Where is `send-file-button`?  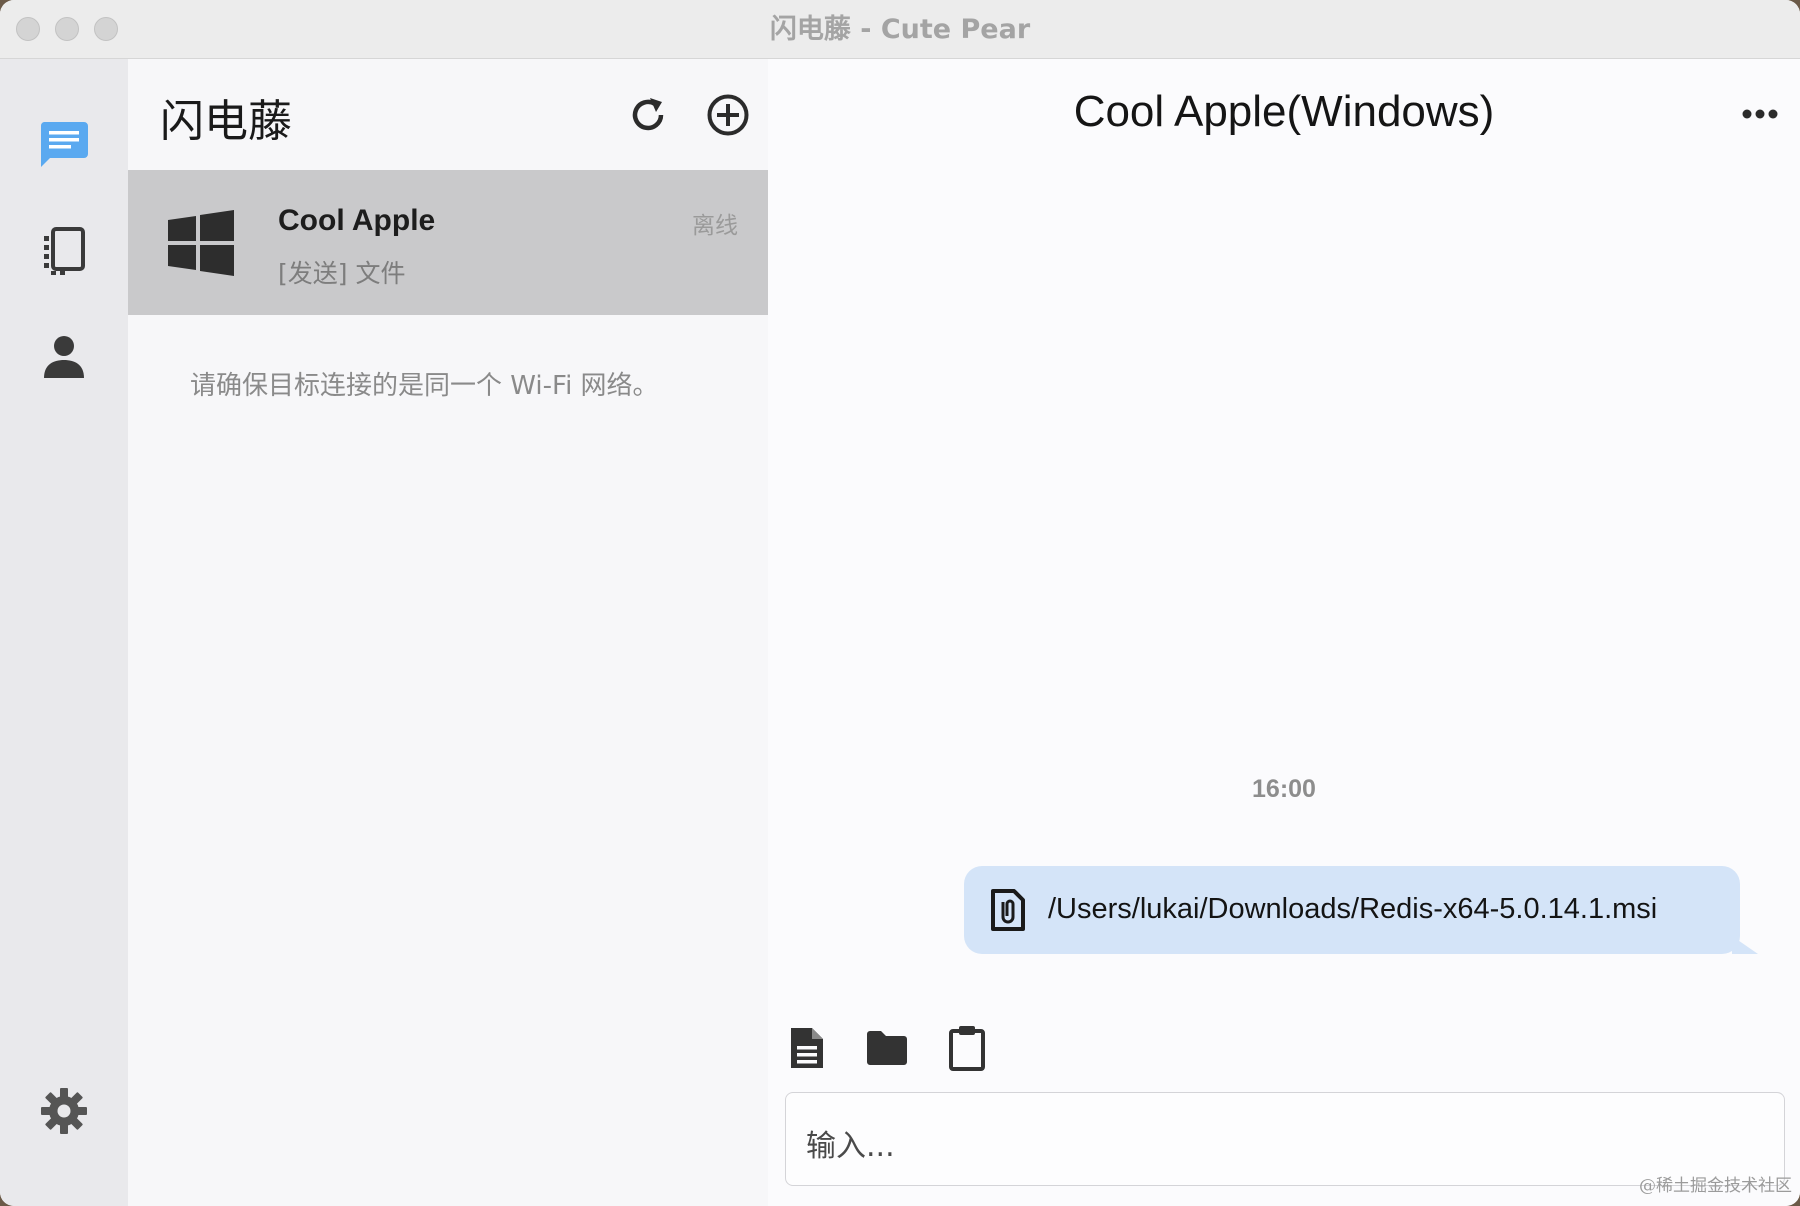 send-file-button is located at coordinates (807, 1048).